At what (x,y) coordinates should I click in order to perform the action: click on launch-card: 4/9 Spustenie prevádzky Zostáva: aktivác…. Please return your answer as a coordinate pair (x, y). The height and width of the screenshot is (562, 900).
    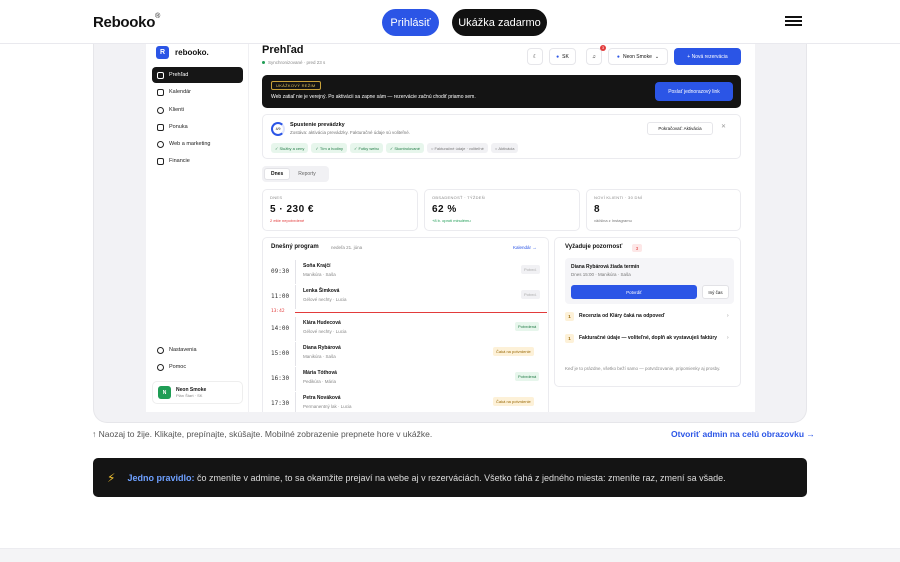
    Looking at the image, I should click on (501, 136).